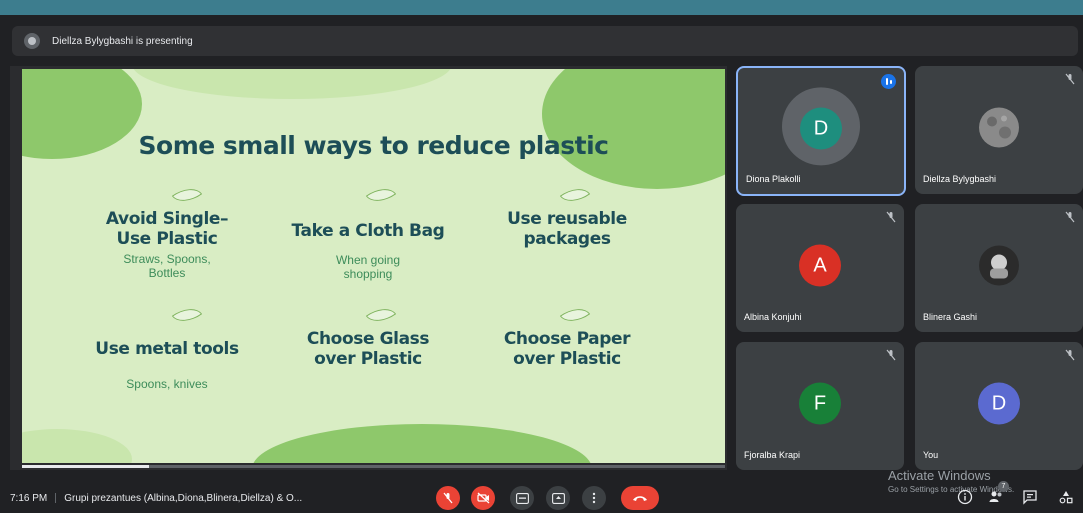  I want to click on participant-tile-blinera: Blinera Gashi, so click(999, 268).